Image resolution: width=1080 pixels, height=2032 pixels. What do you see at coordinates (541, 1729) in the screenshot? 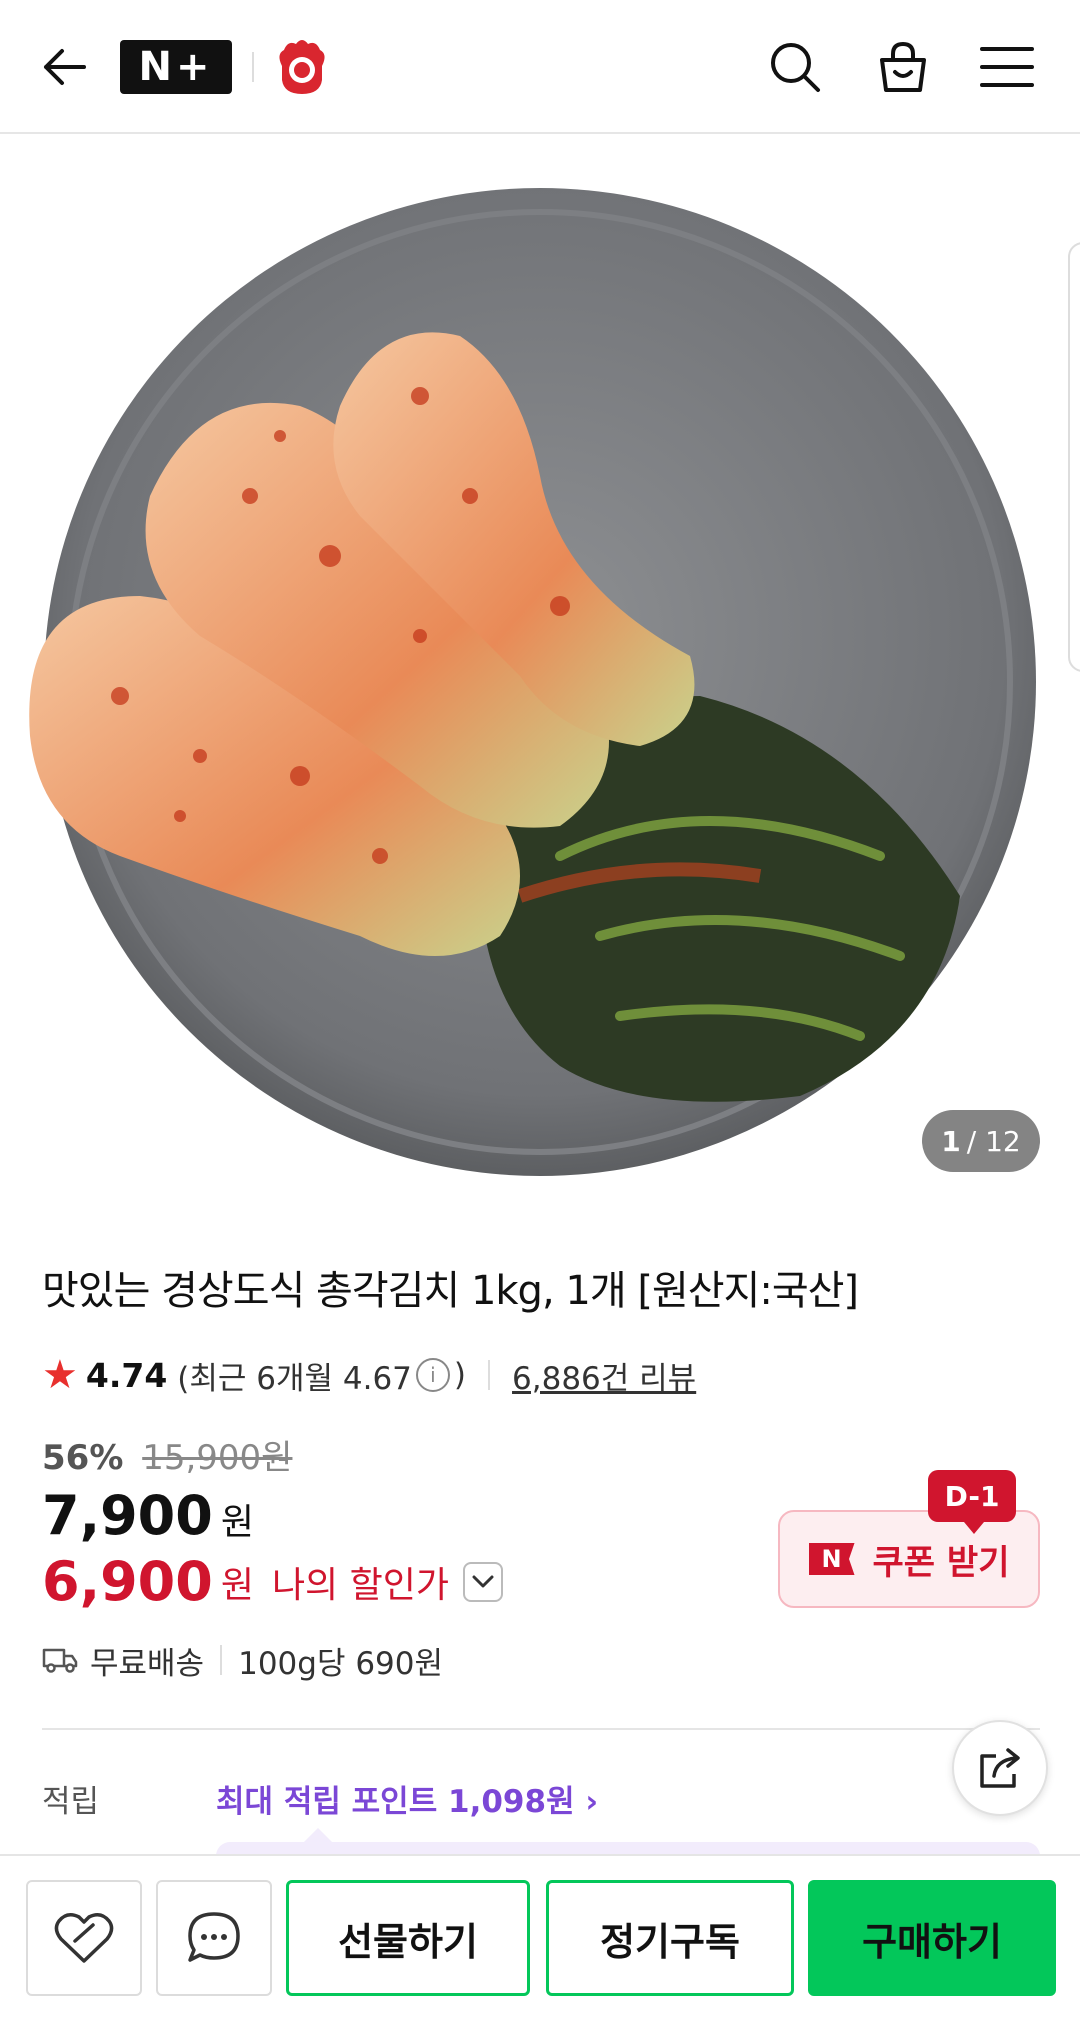
I see `section-divider` at bounding box center [541, 1729].